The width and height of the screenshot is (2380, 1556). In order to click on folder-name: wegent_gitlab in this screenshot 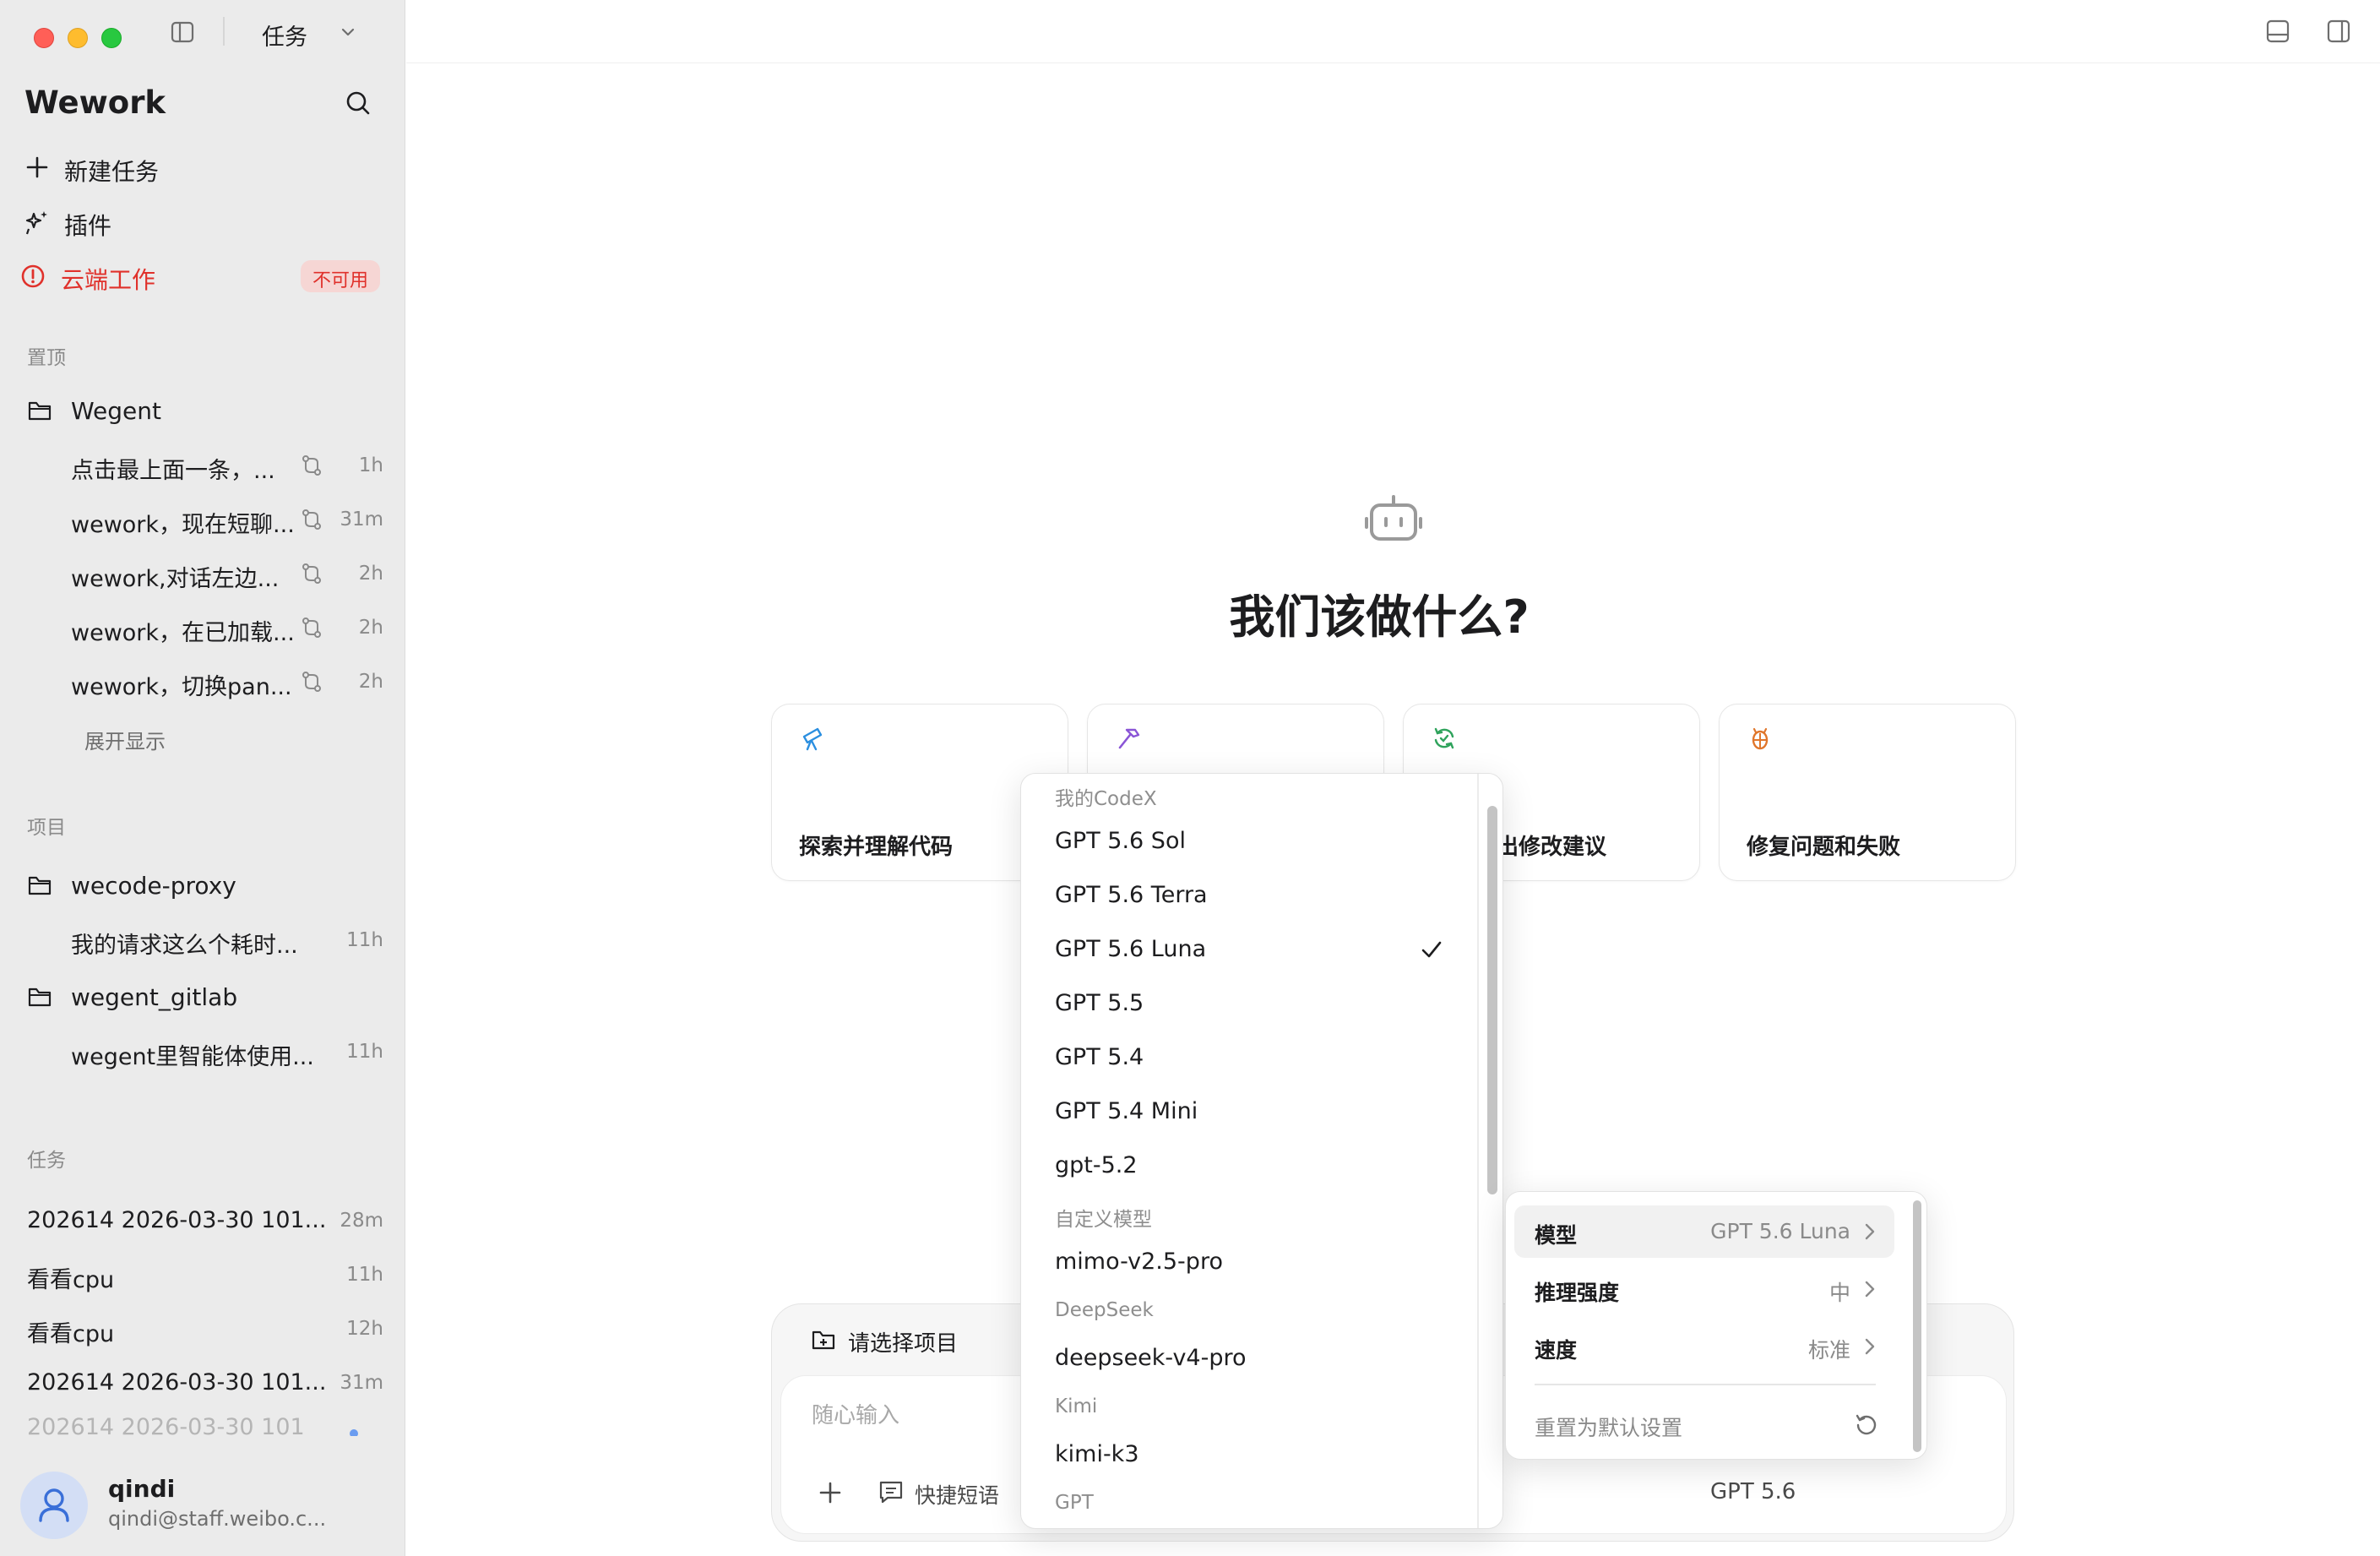, I will do `click(154, 997)`.